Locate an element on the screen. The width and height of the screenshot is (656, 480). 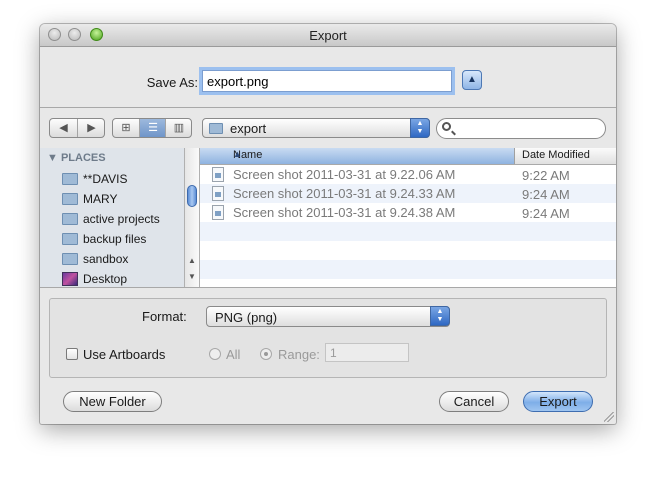
sidebar-item-label: **DAVIS is located at coordinates (105, 179).